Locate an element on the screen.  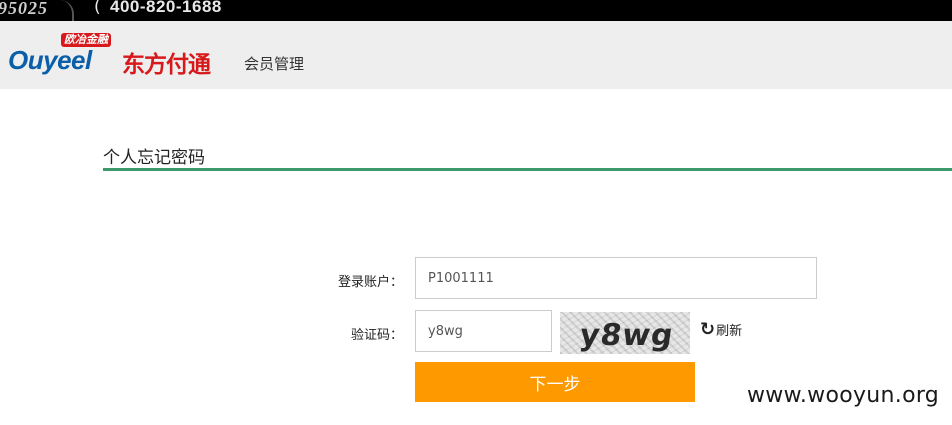
captcha-label: 验证码： is located at coordinates (376, 335).